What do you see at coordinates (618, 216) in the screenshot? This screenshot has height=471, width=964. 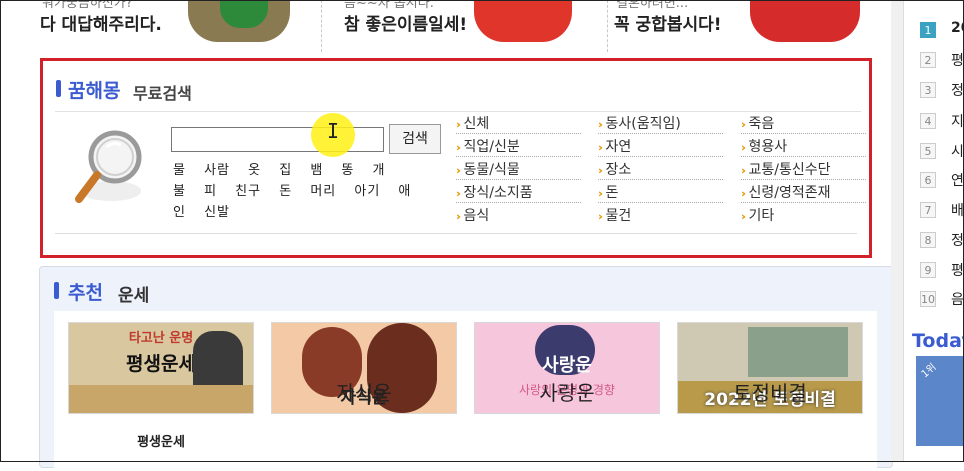 I see `category-label: 물건` at bounding box center [618, 216].